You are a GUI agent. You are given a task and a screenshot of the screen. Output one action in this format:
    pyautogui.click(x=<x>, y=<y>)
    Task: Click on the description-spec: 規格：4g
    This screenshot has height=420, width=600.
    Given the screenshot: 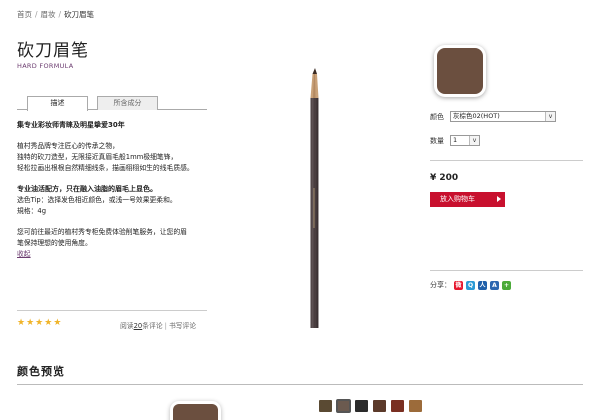 What is the action you would take?
    pyautogui.click(x=32, y=211)
    